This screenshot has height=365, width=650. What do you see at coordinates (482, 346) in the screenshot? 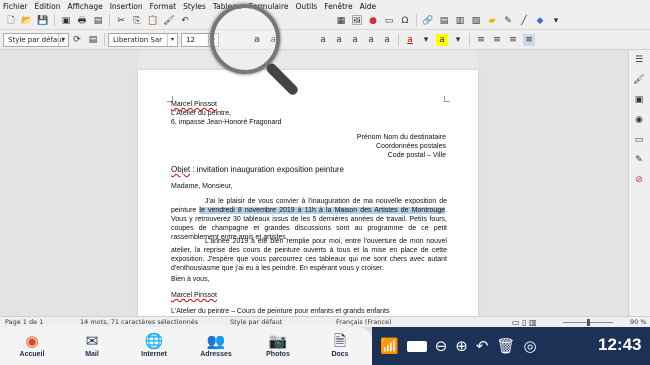
I see `back-icon: ↶` at bounding box center [482, 346].